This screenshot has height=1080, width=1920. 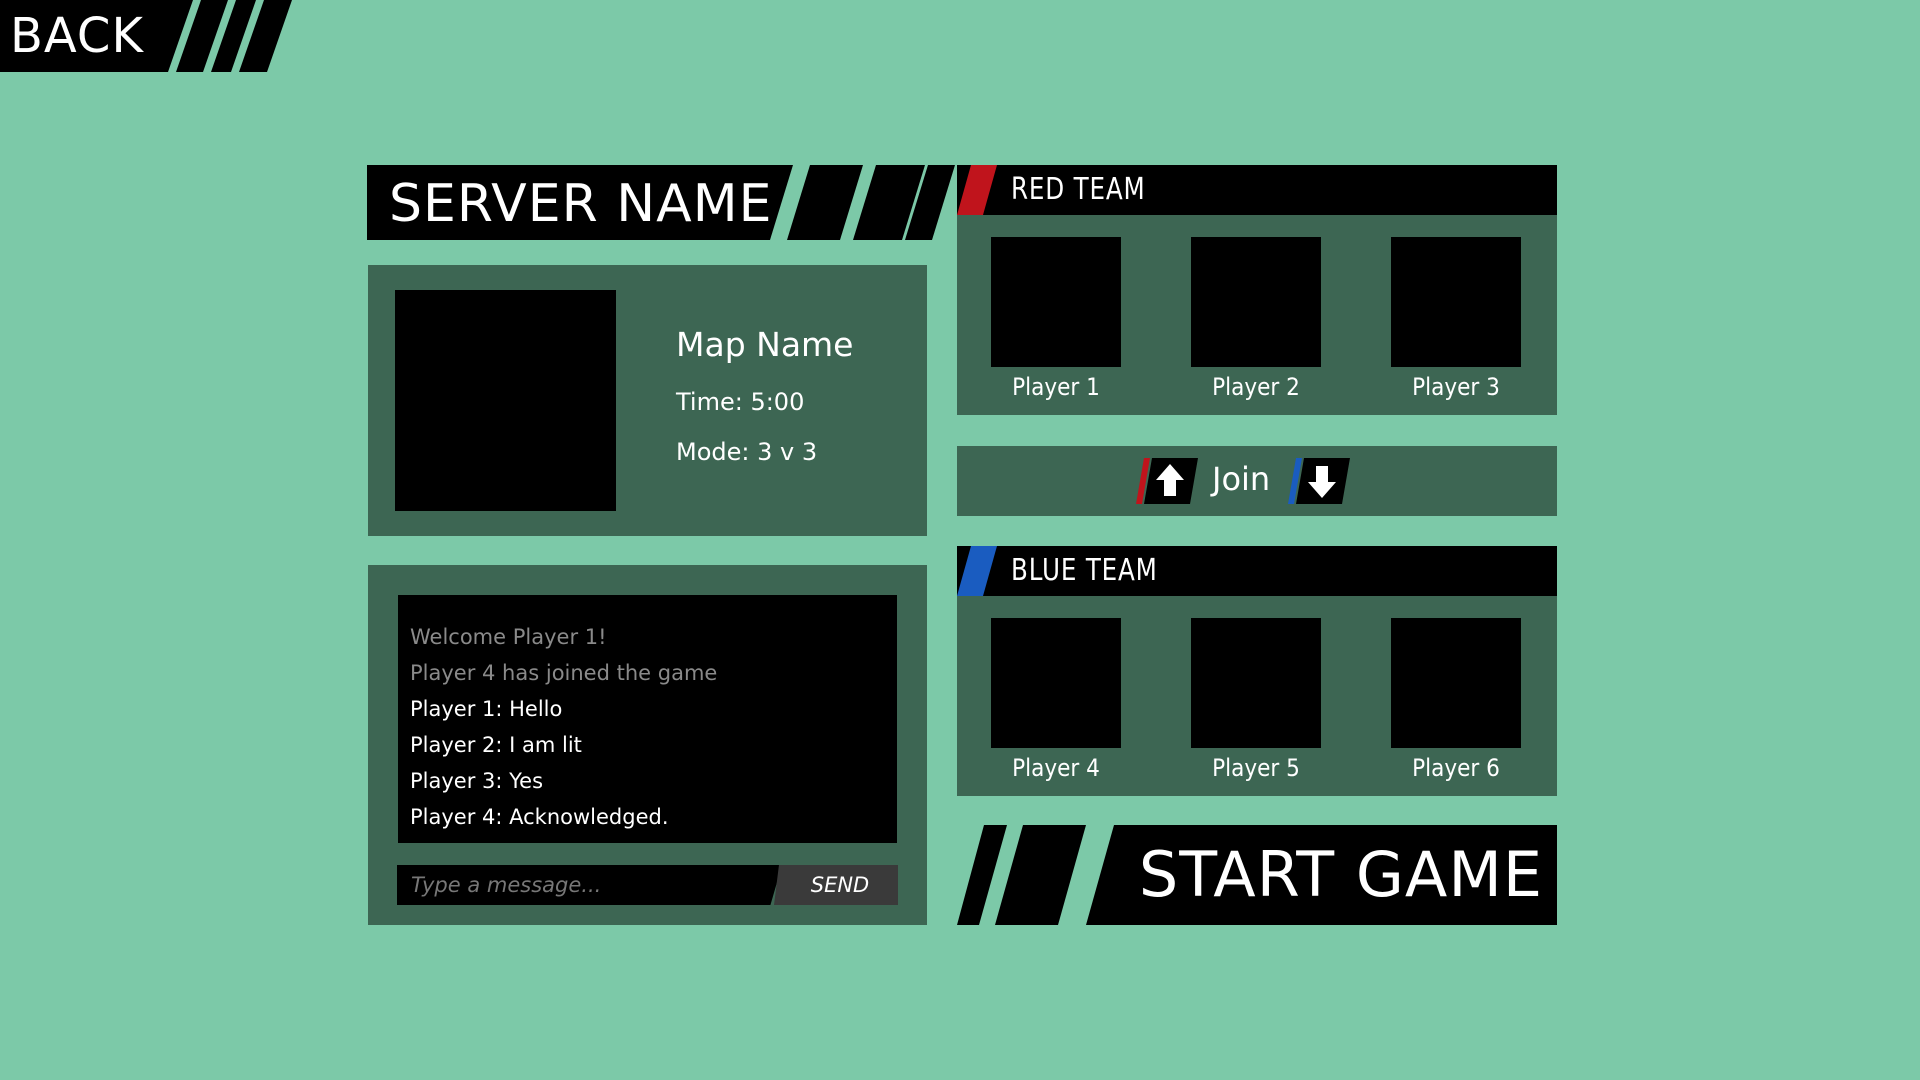 What do you see at coordinates (1456, 768) in the screenshot?
I see `player-name: Player 6` at bounding box center [1456, 768].